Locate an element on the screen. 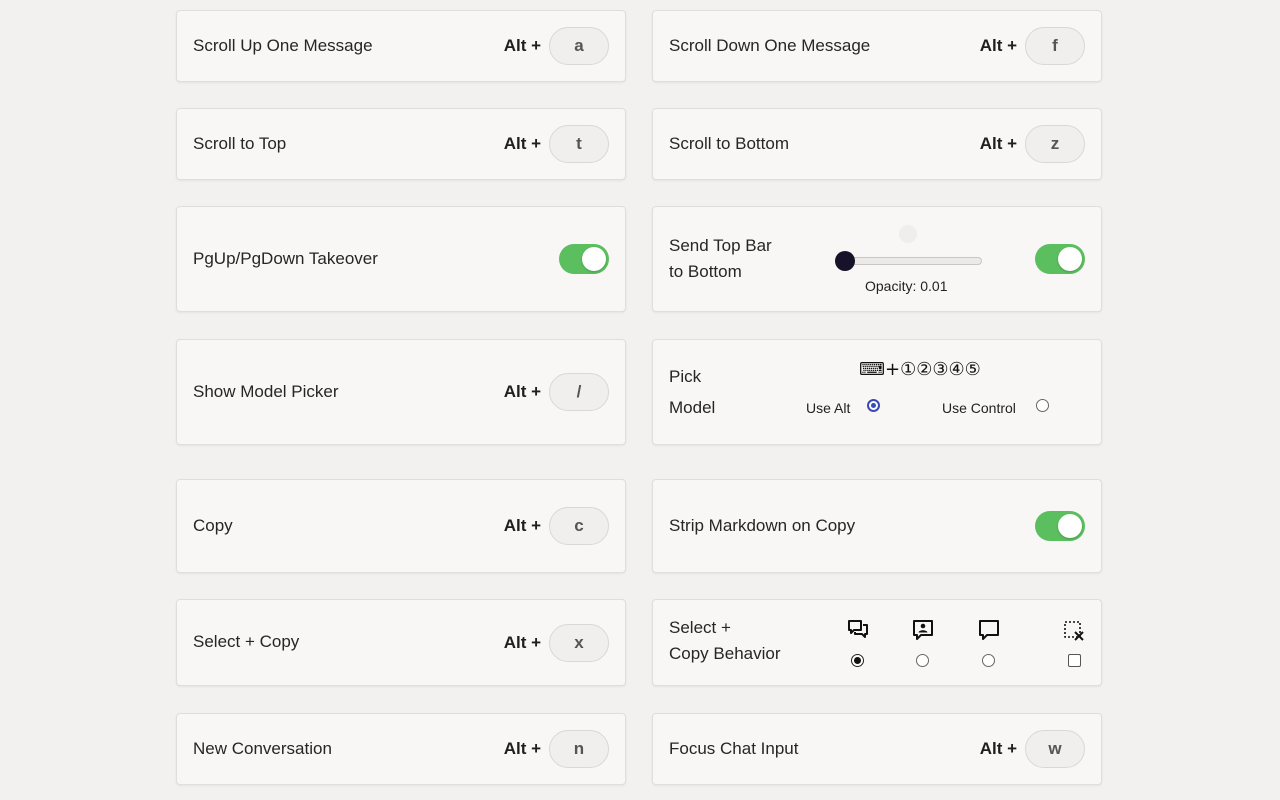 The image size is (1280, 800). setting-label-line1: Send Top Bar is located at coordinates (720, 245).